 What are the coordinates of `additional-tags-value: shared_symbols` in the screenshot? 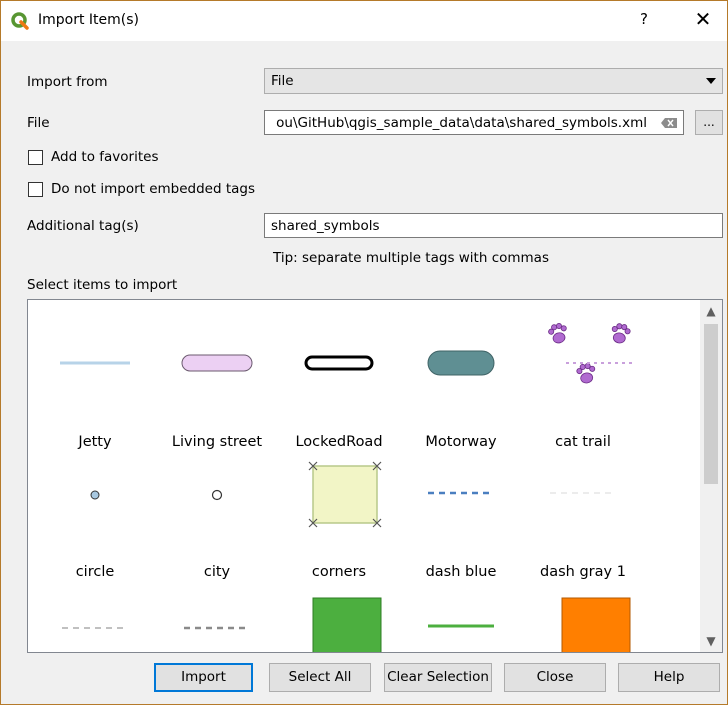 It's located at (325, 226).